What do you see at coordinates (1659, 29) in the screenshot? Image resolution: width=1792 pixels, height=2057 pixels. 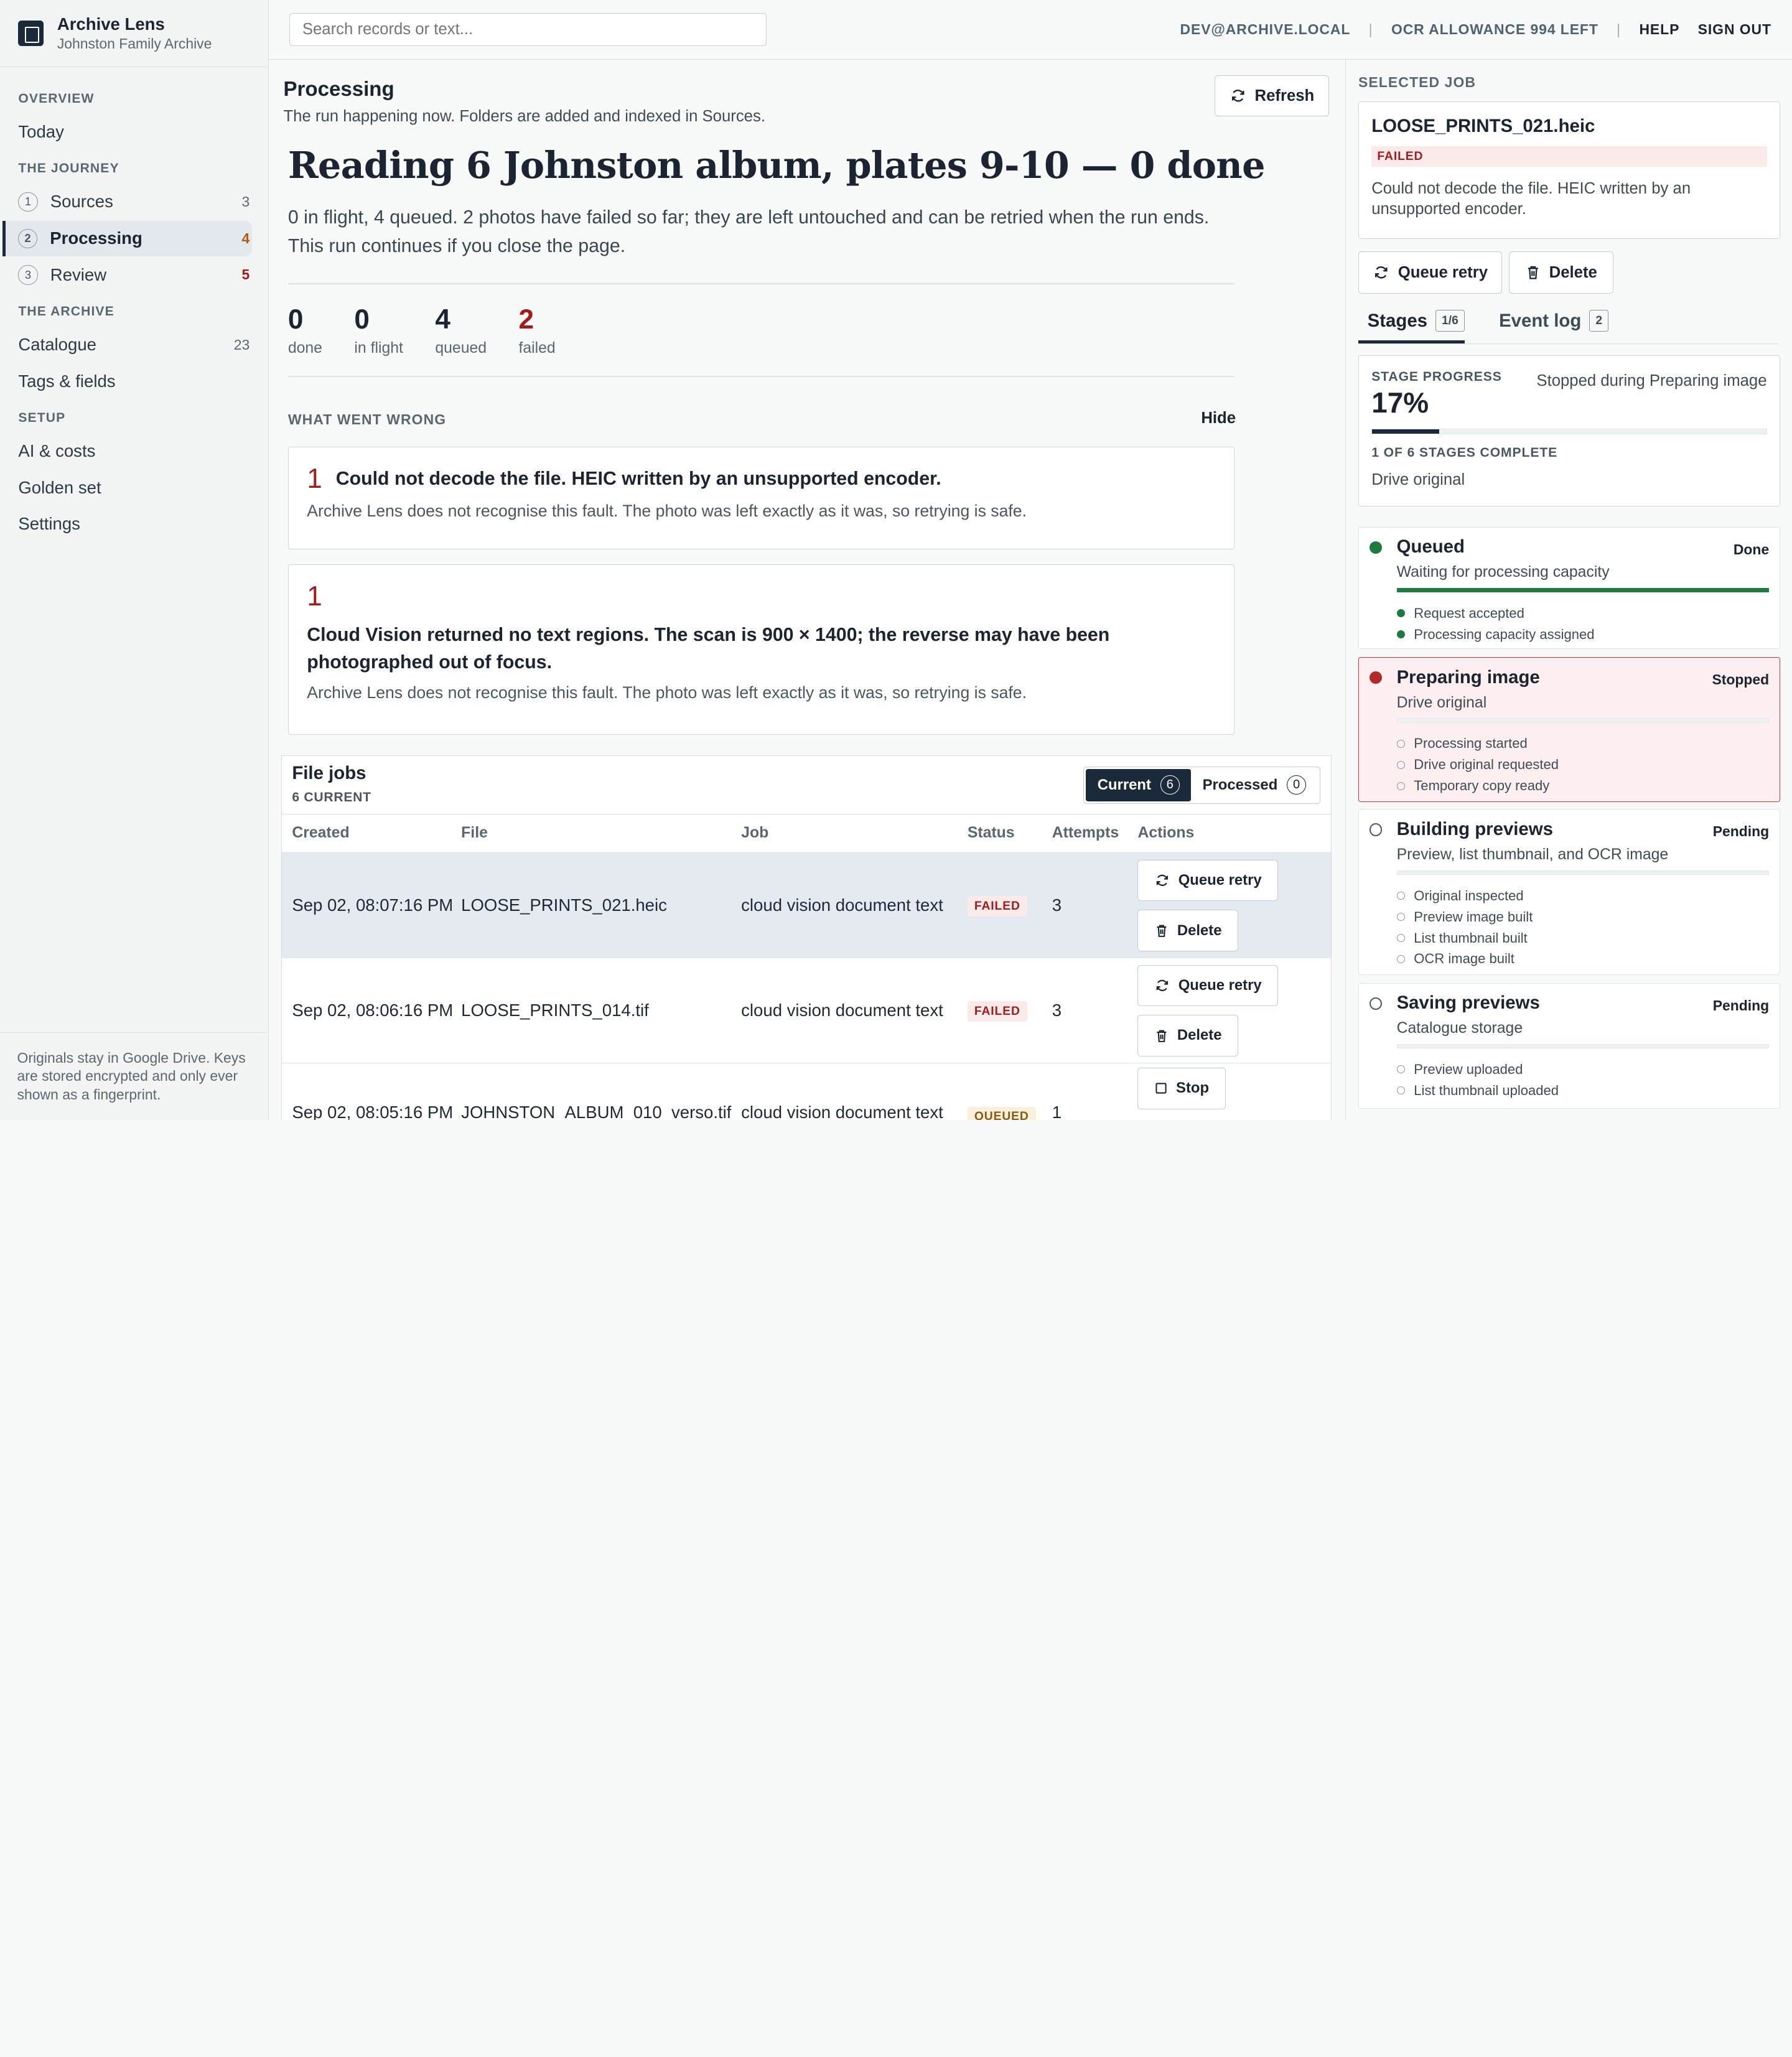 I see `help-link: HELP` at bounding box center [1659, 29].